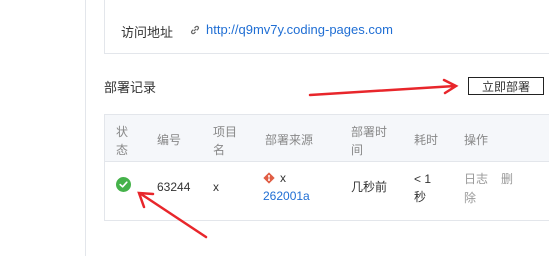  I want to click on row-delete-link-cont: 除, so click(470, 198).